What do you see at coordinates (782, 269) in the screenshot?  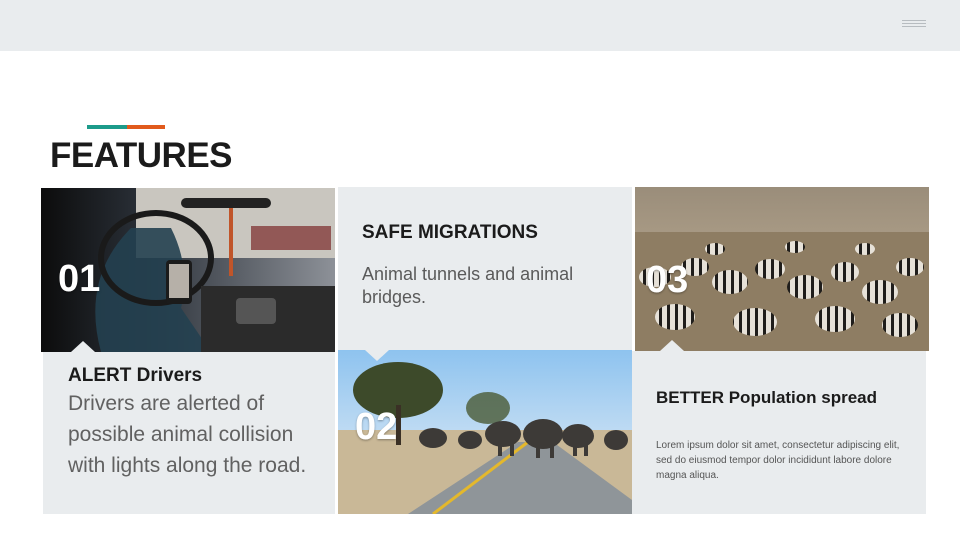 I see `zebra-herd-photo: 03` at bounding box center [782, 269].